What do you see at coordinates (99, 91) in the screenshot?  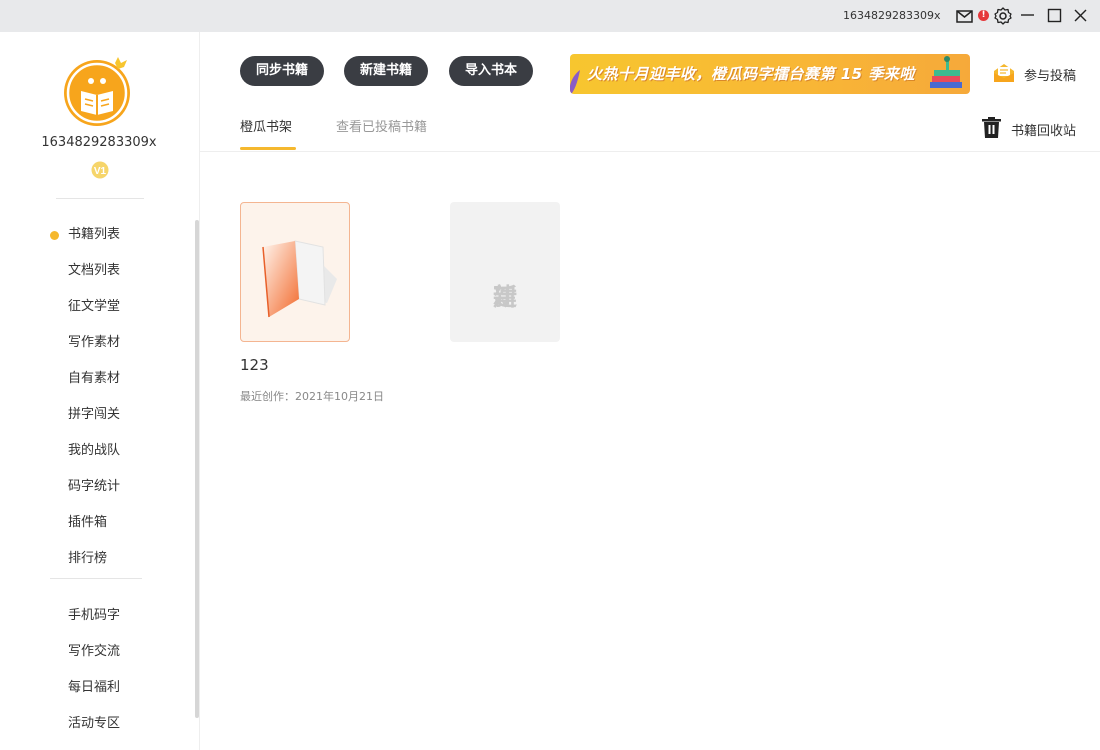 I see `avatar` at bounding box center [99, 91].